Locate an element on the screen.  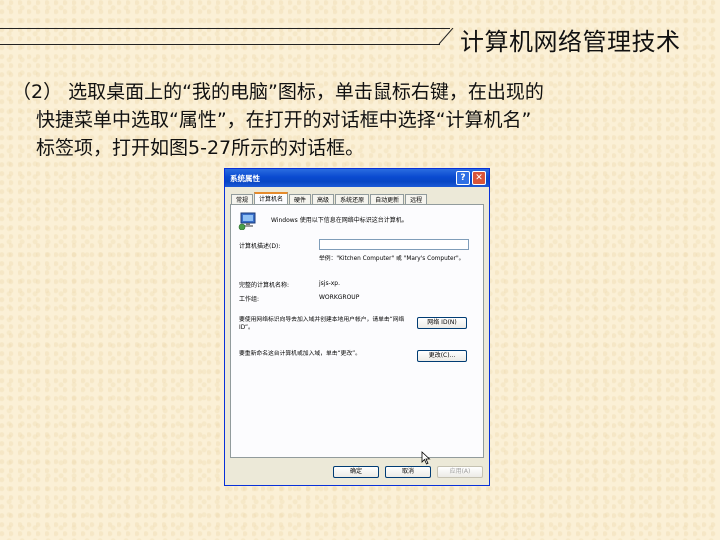
header-slash-decoration is located at coordinates (446, 36).